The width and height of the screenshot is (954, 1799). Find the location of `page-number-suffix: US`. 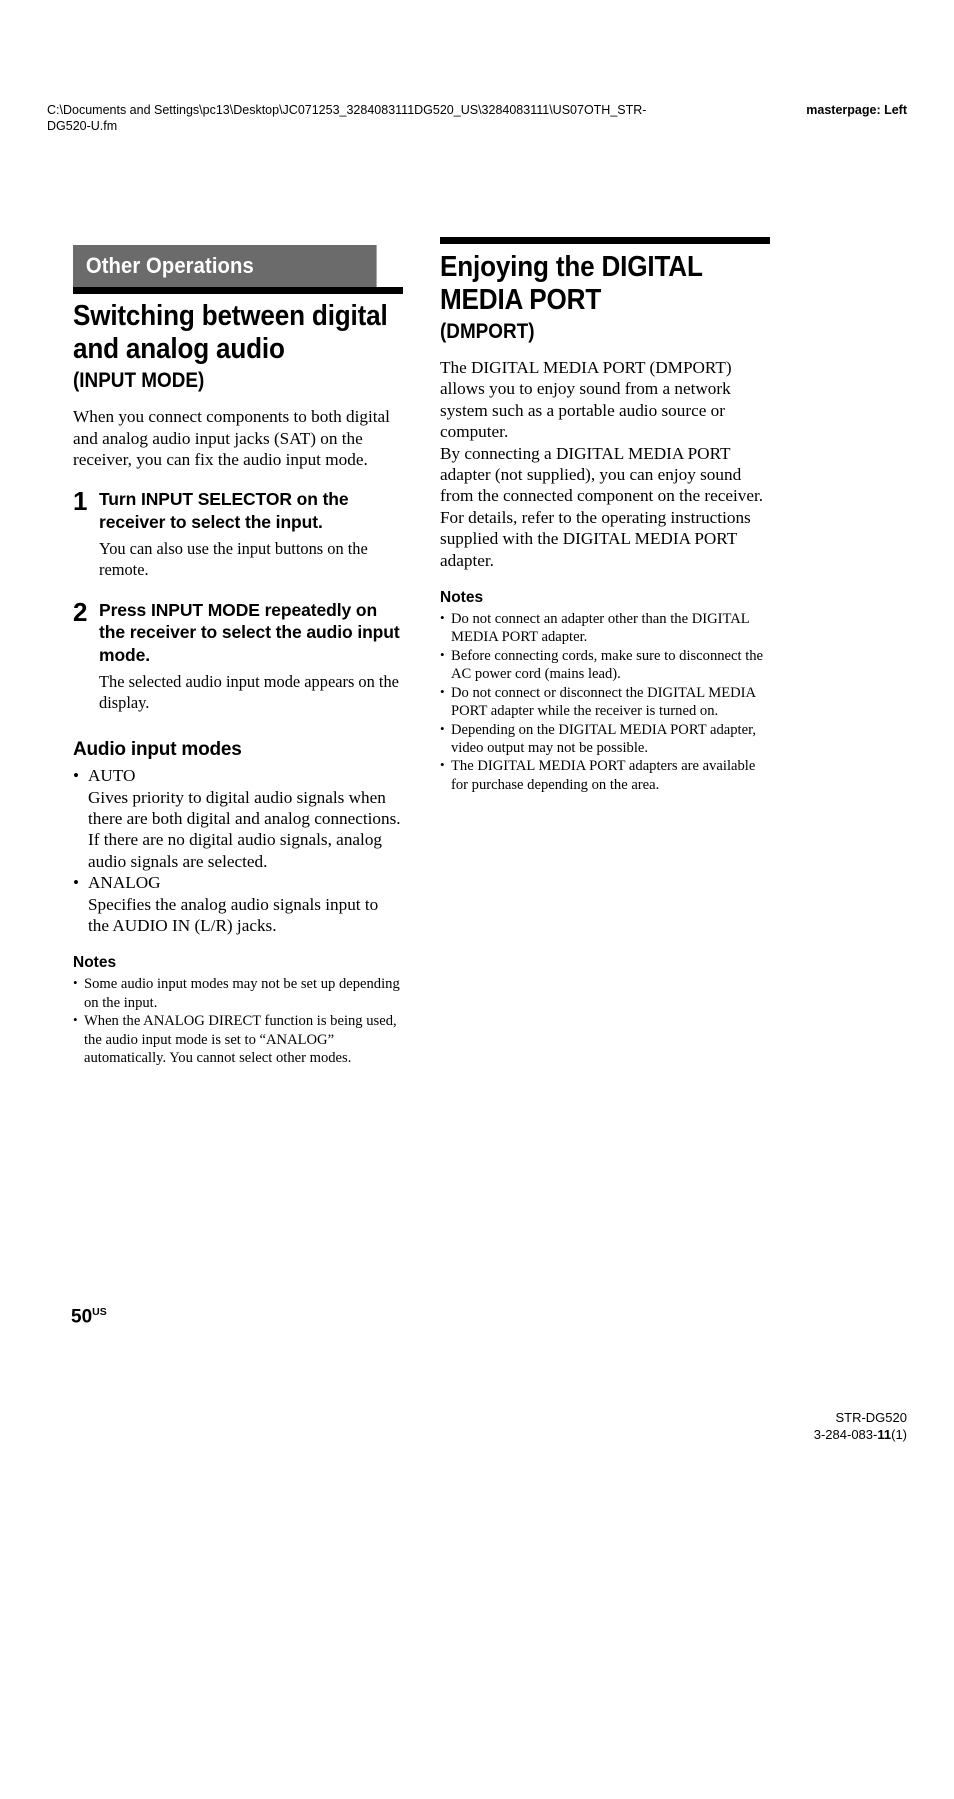

page-number-suffix: US is located at coordinates (99, 1312).